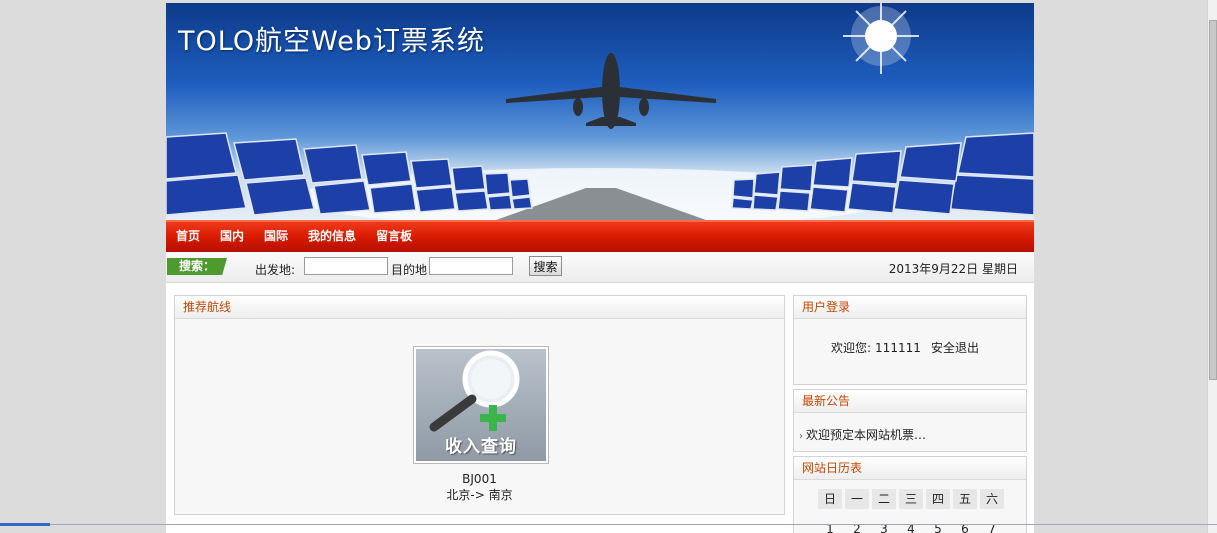  I want to click on route-image: 收入查询, so click(481, 405).